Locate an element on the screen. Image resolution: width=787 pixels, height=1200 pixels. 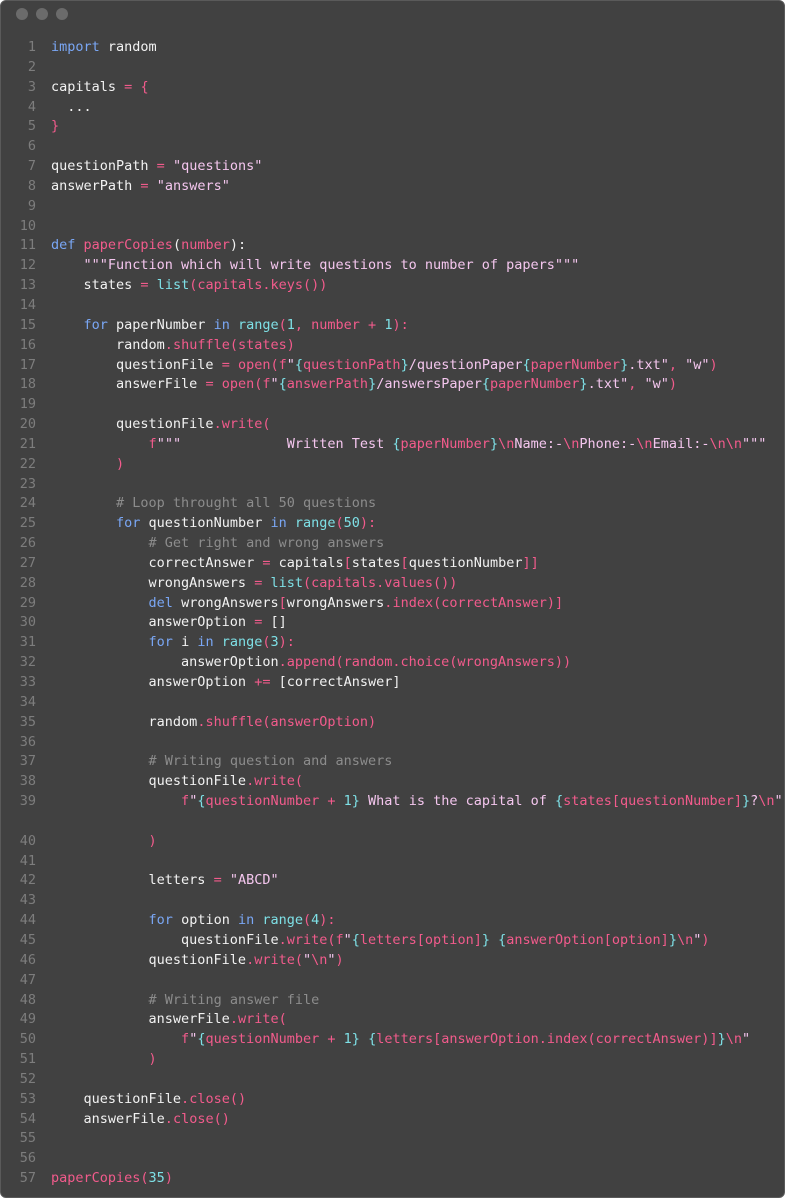
code-token: What is the capital of is located at coordinates (457, 801).